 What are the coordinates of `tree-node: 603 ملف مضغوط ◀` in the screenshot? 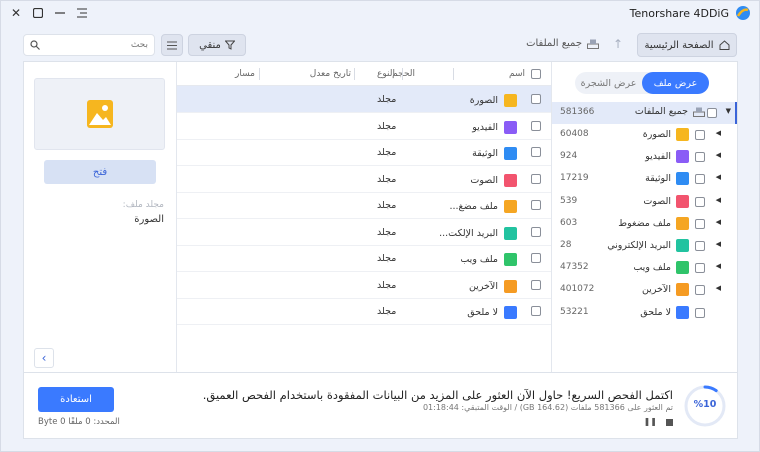 It's located at (644, 224).